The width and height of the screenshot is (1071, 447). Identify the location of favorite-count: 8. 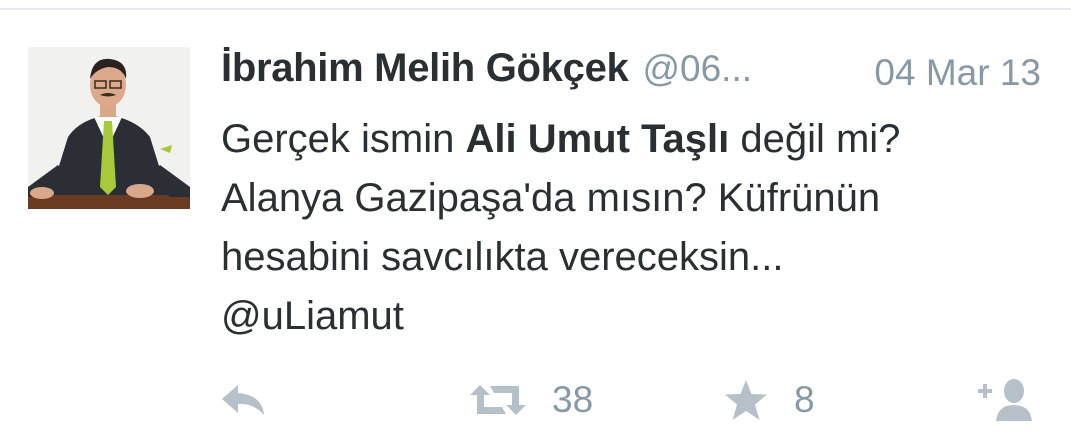
(804, 399).